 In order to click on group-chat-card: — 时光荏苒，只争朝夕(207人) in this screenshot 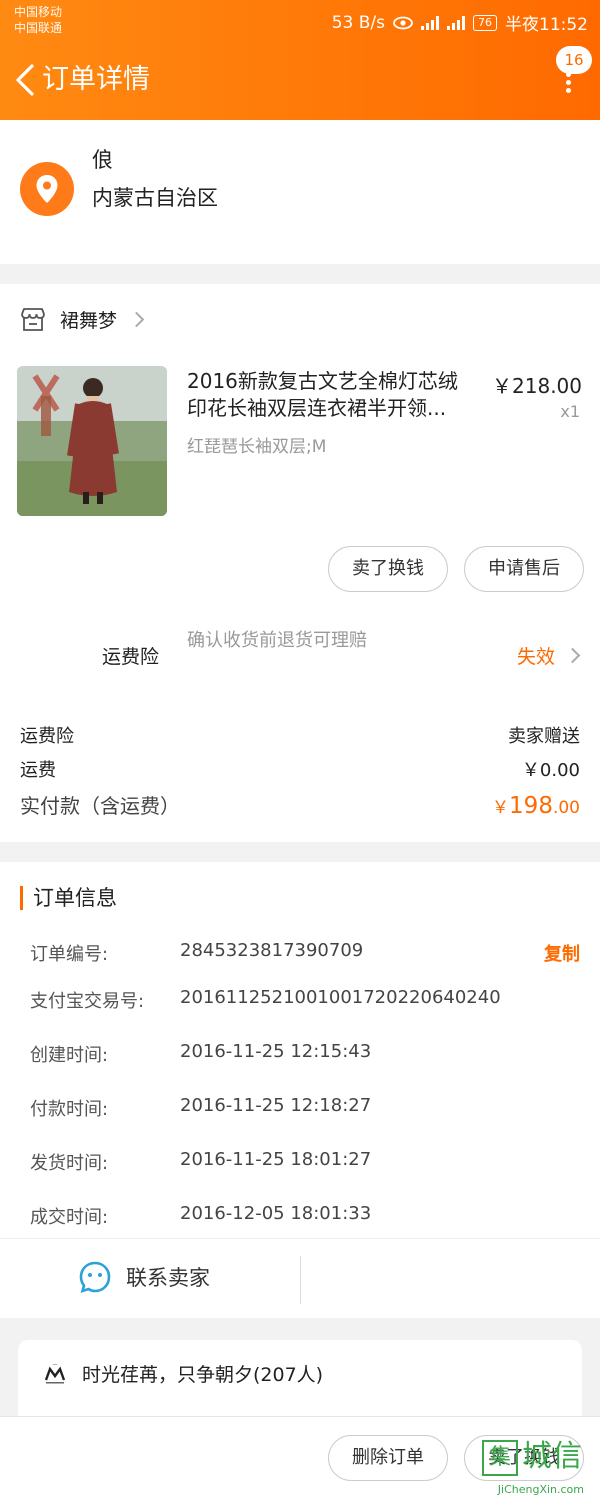, I will do `click(300, 1380)`.